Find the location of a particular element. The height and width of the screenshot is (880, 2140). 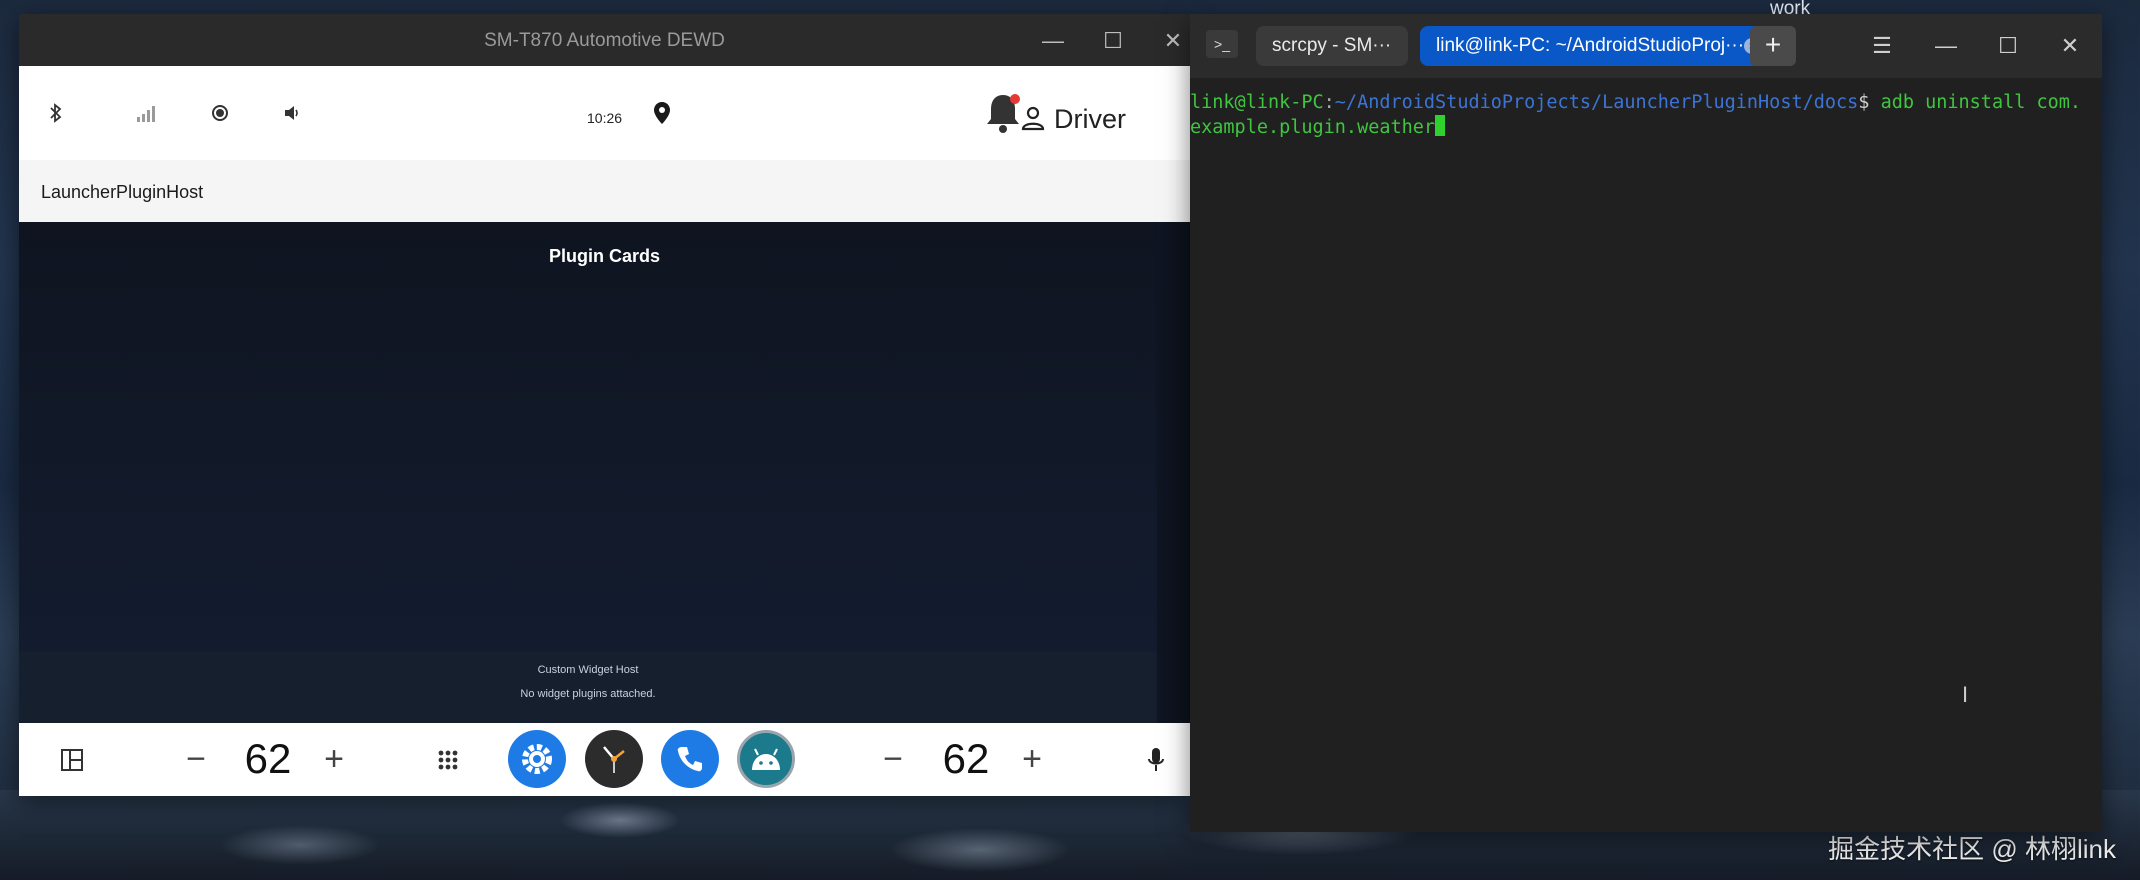

new-tab-button: + is located at coordinates (1773, 46).